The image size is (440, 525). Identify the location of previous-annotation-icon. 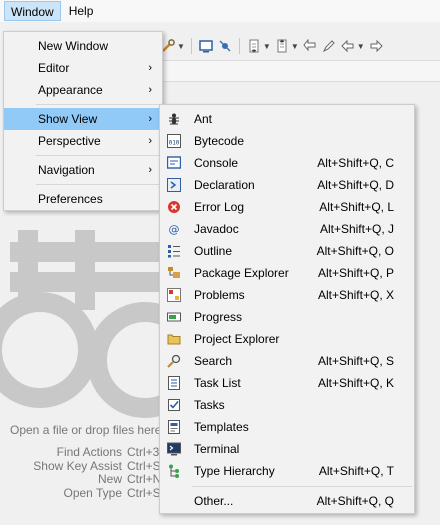
(282, 46).